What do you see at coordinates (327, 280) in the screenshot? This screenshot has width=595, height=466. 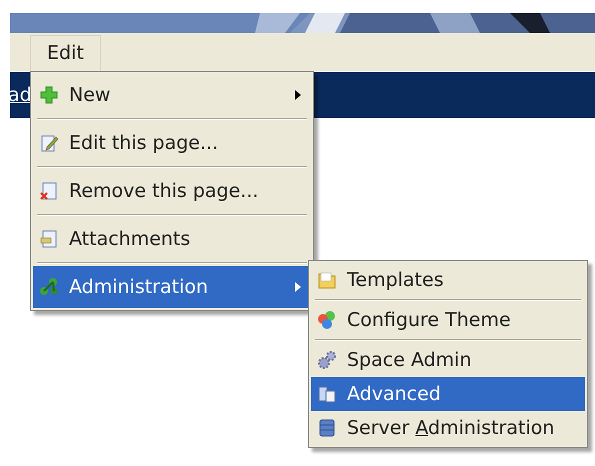 I see `folder-icon` at bounding box center [327, 280].